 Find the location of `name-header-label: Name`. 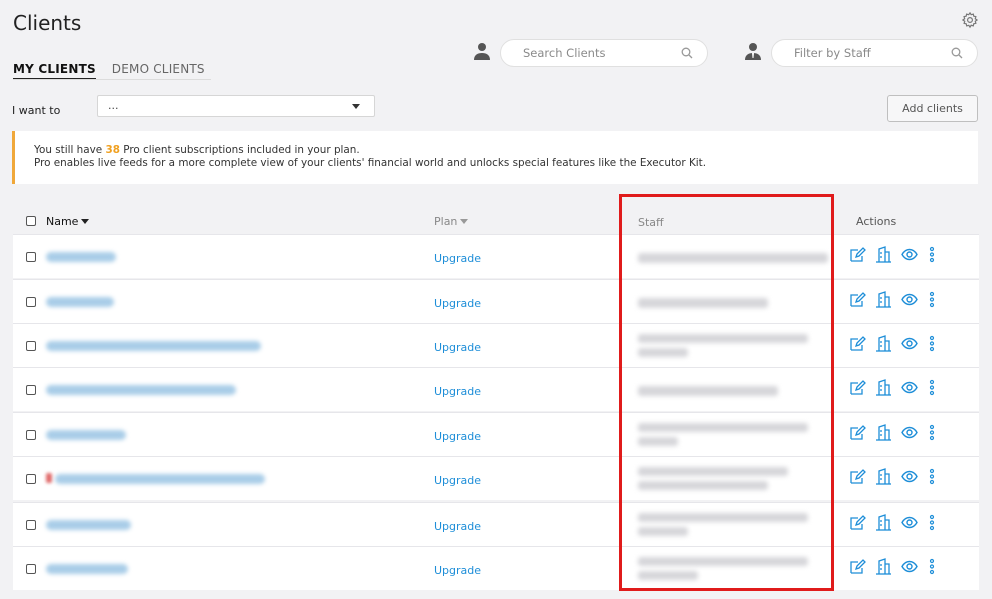

name-header-label: Name is located at coordinates (62, 221).